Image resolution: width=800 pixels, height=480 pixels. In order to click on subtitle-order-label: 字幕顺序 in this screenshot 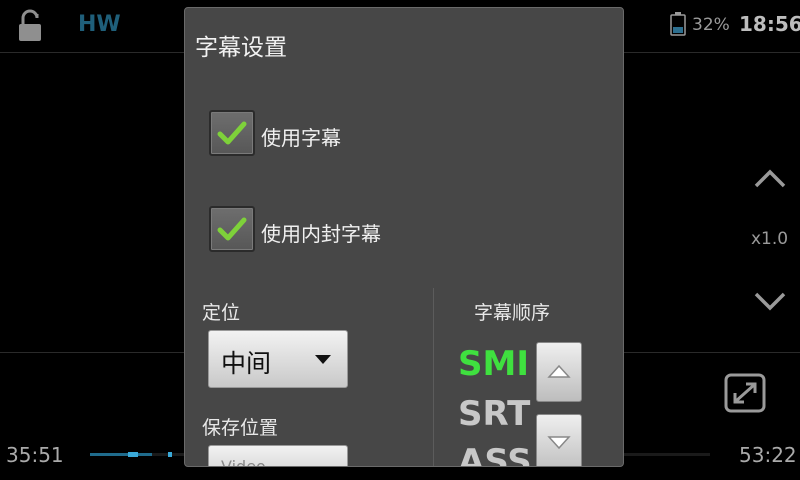, I will do `click(512, 313)`.